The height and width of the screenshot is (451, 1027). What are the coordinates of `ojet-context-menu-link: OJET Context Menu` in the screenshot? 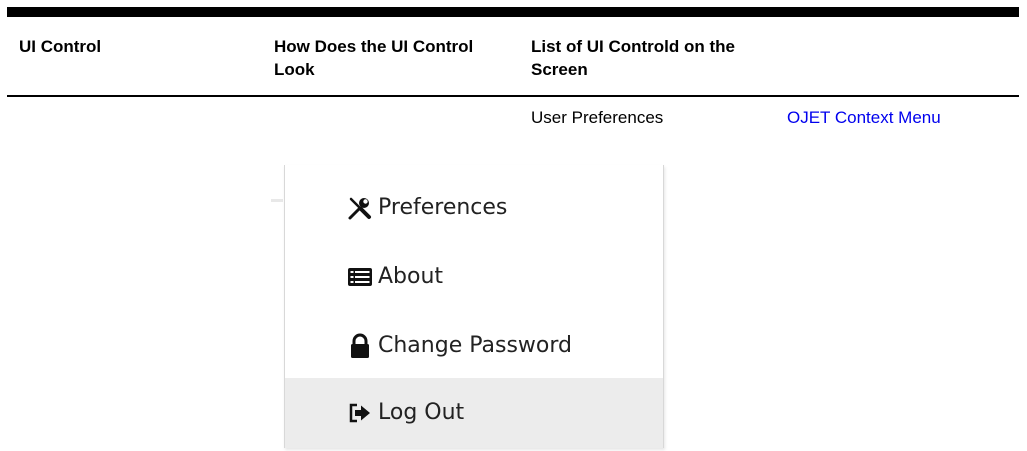 It's located at (864, 118).